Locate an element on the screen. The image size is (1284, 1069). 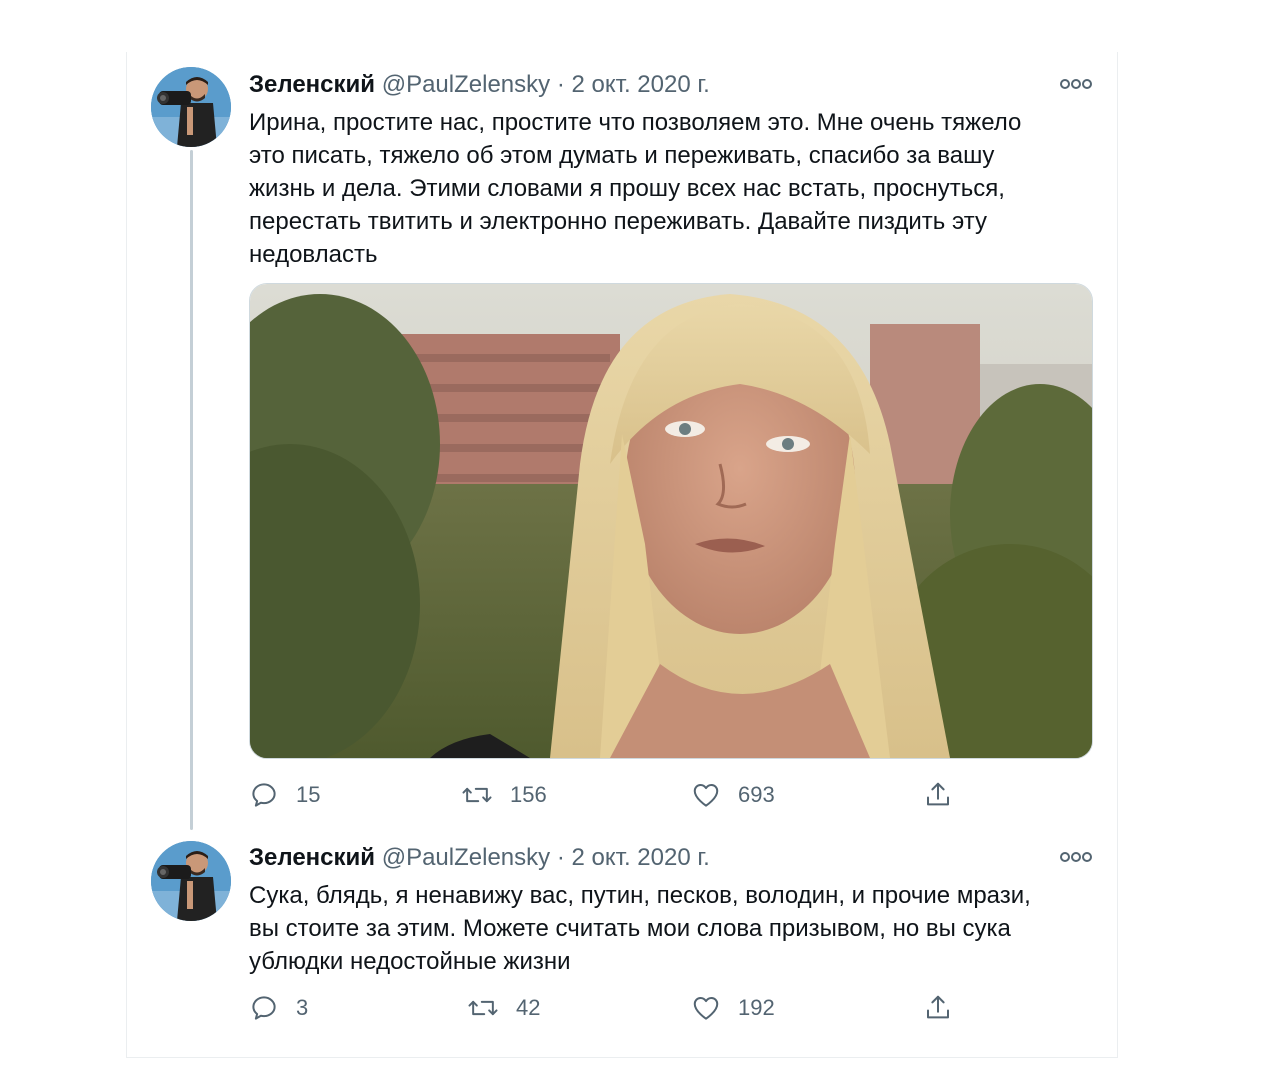
like-button: 192 is located at coordinates (733, 1008).